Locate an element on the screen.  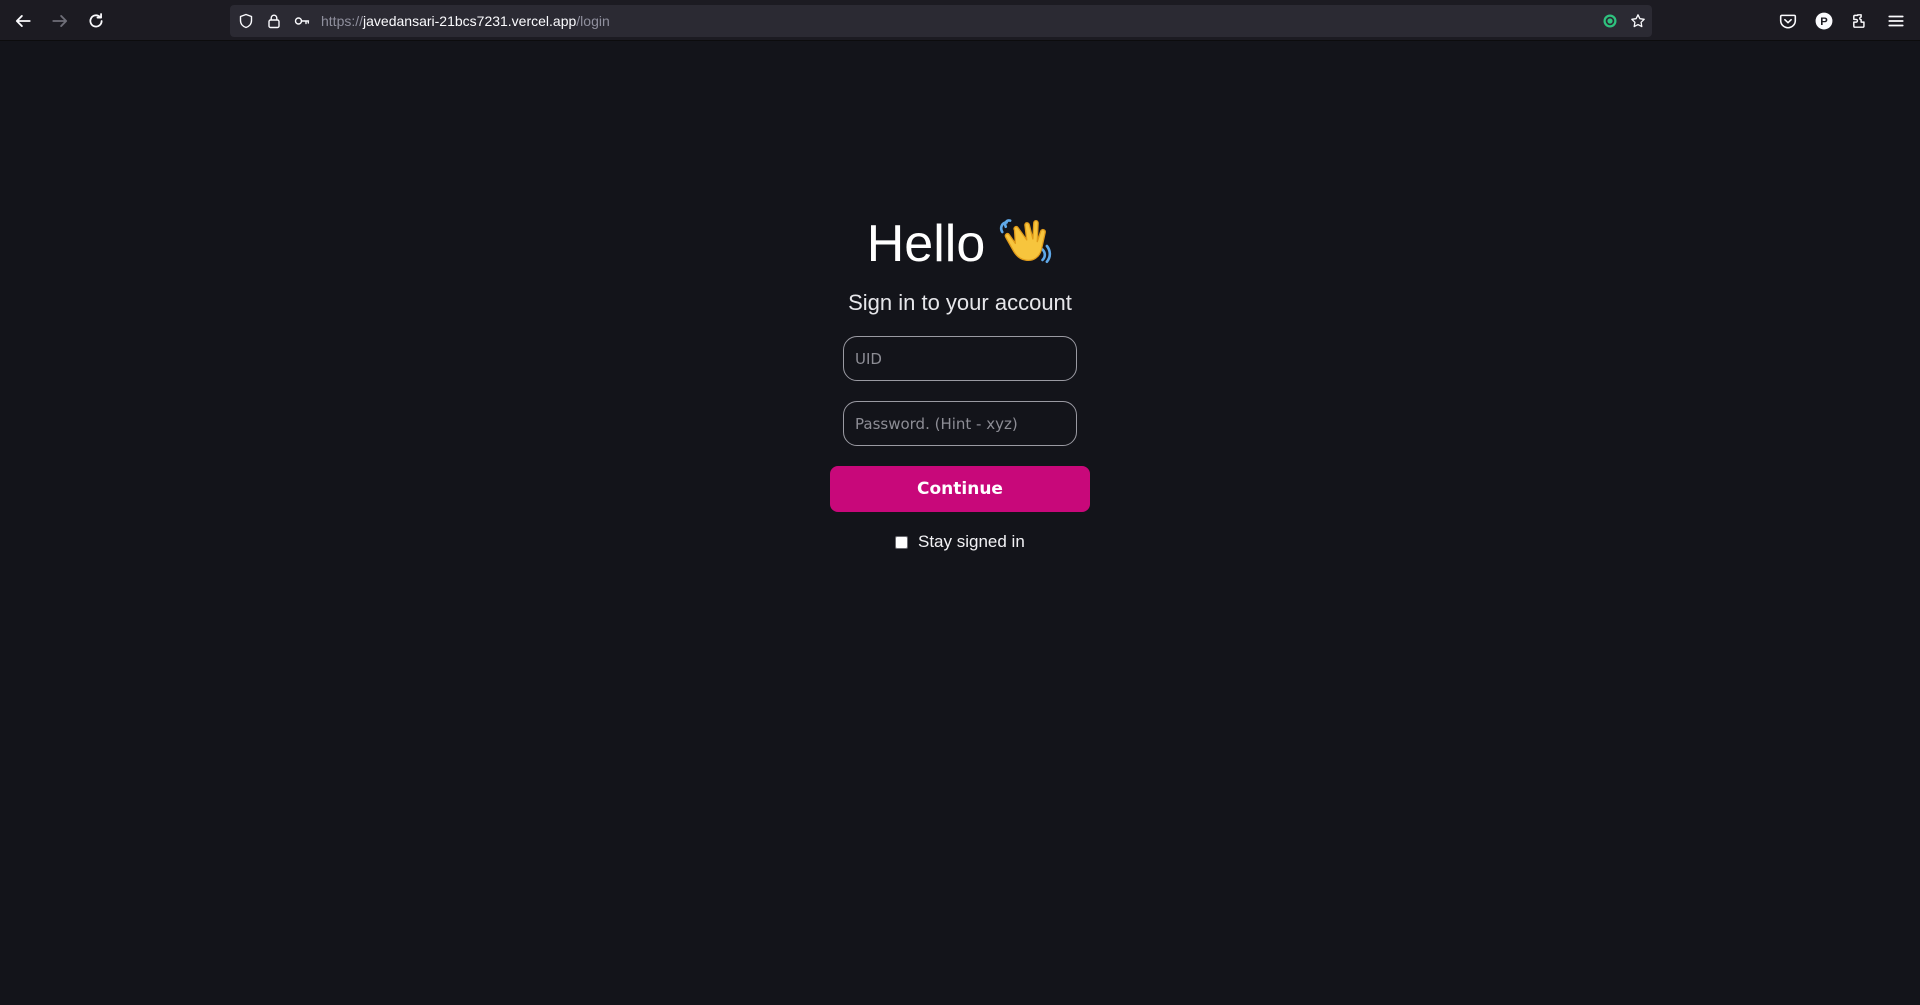
url-host: javedansari-21bcs7231.vercel.app is located at coordinates (470, 21).